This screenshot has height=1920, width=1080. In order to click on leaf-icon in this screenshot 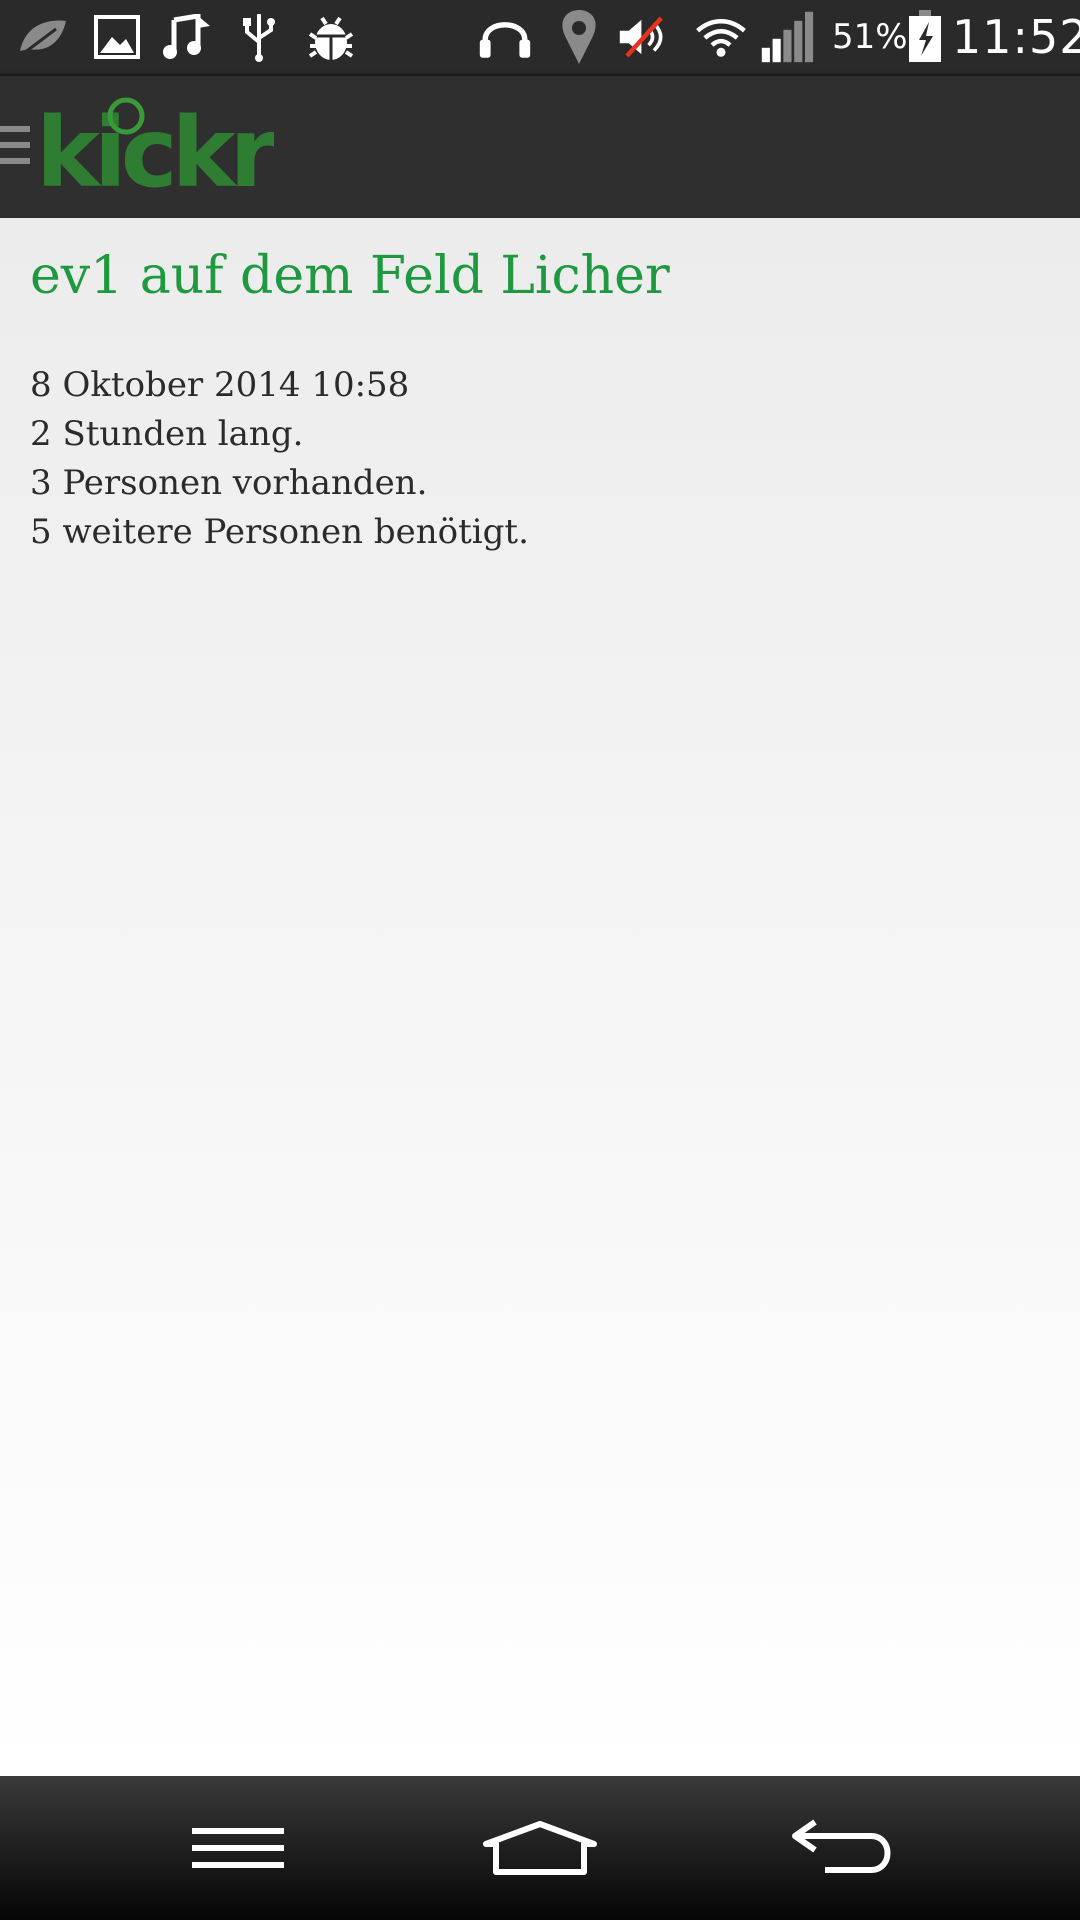, I will do `click(43, 37)`.